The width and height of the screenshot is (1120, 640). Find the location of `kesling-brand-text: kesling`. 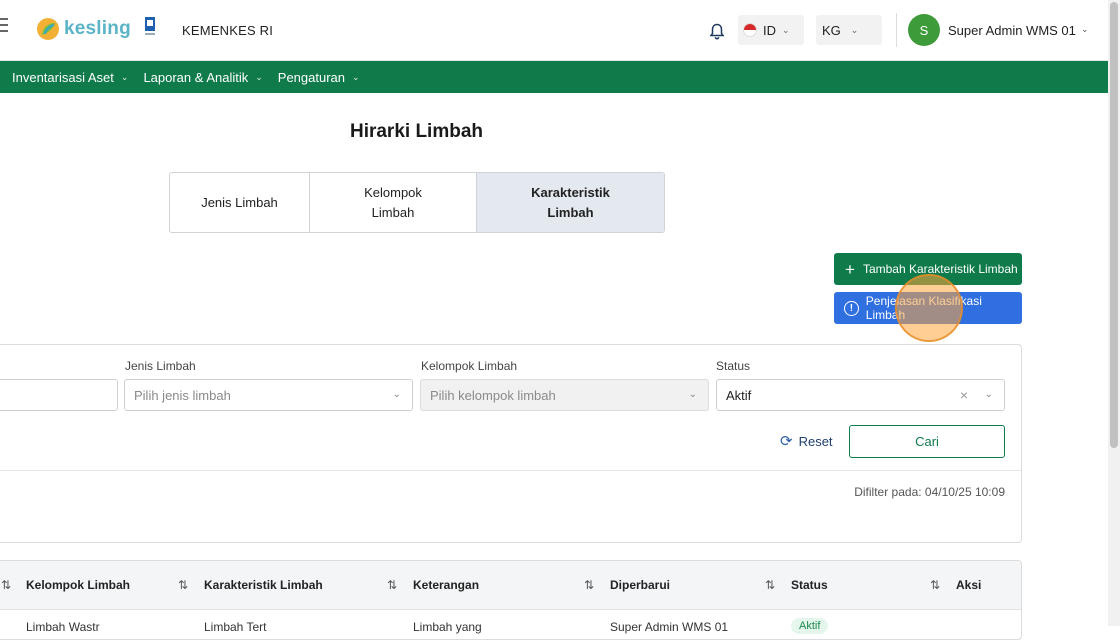

kesling-brand-text: kesling is located at coordinates (97, 28).